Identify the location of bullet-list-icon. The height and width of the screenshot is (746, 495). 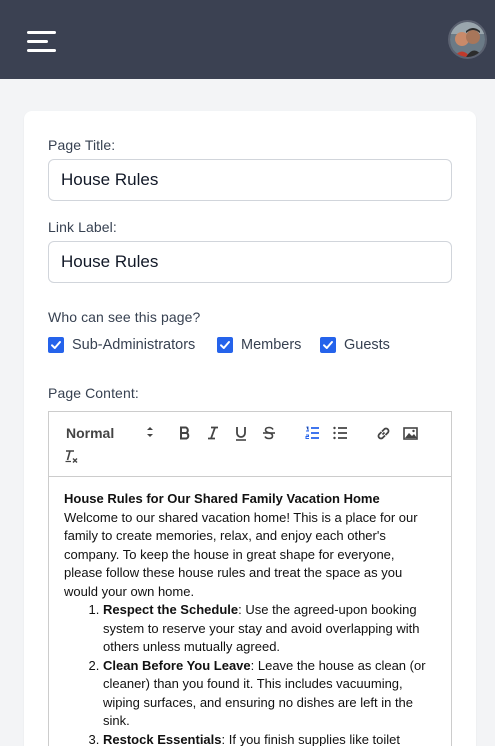
(340, 433).